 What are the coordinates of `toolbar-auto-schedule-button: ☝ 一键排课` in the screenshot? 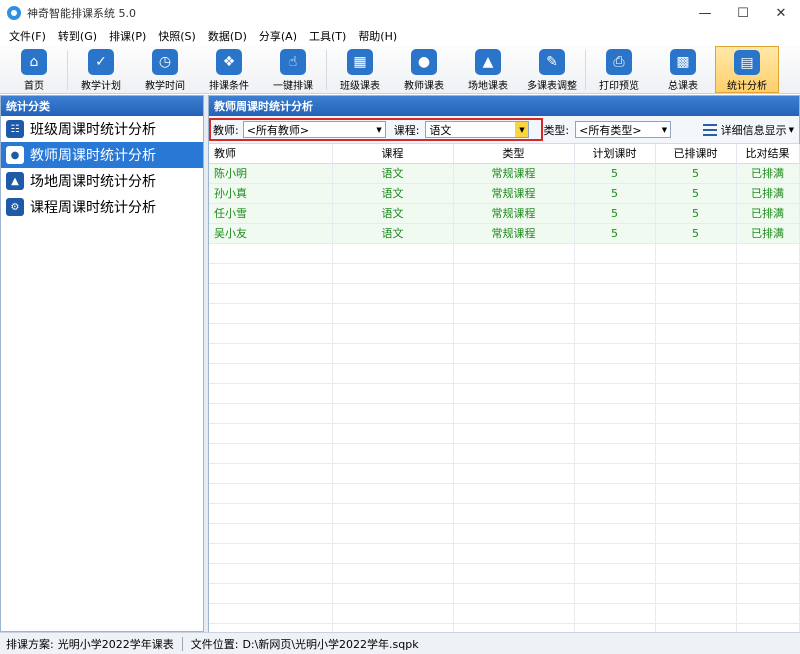 It's located at (293, 69).